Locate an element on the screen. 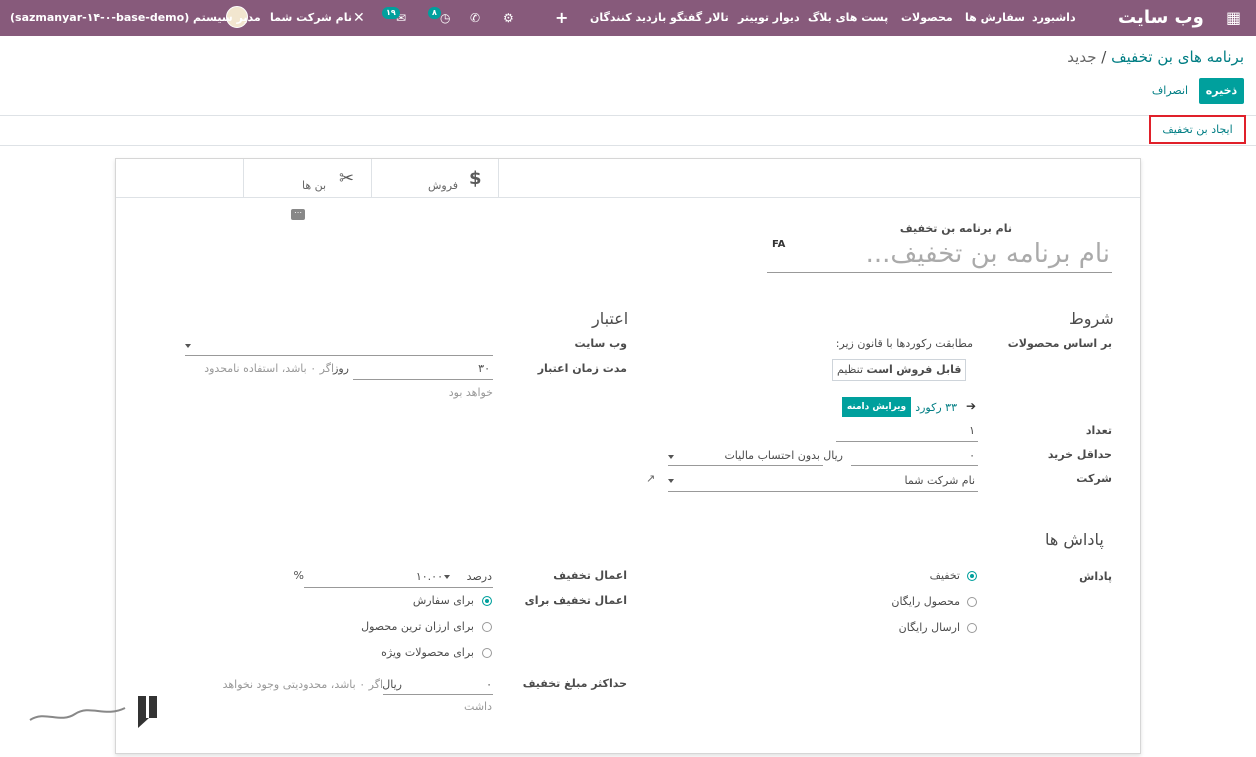 The width and height of the screenshot is (1256, 757). company-label: شرکت is located at coordinates (1094, 478).